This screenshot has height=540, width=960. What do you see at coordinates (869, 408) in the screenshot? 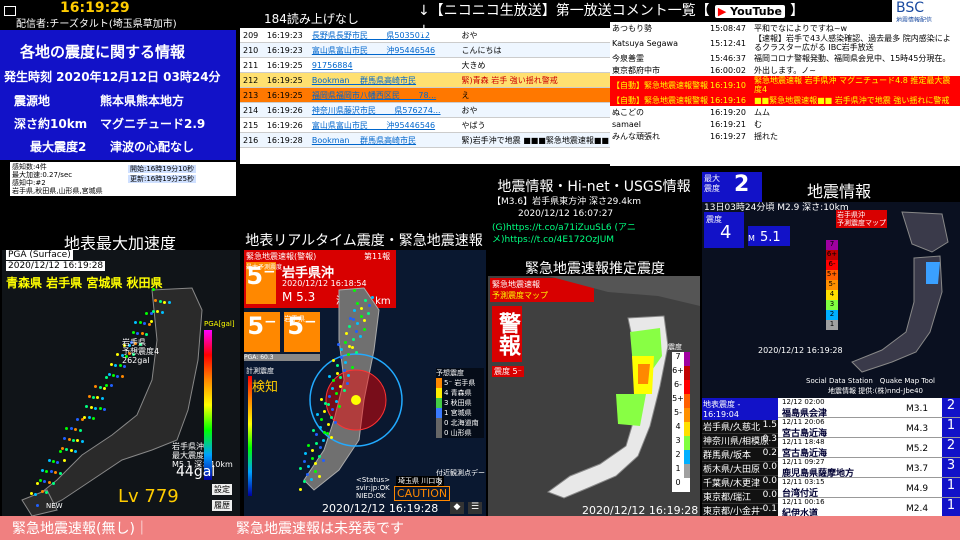
I see `quake-list-row: 12/12 02:00 福島県会津 M3.1 2` at bounding box center [869, 408].